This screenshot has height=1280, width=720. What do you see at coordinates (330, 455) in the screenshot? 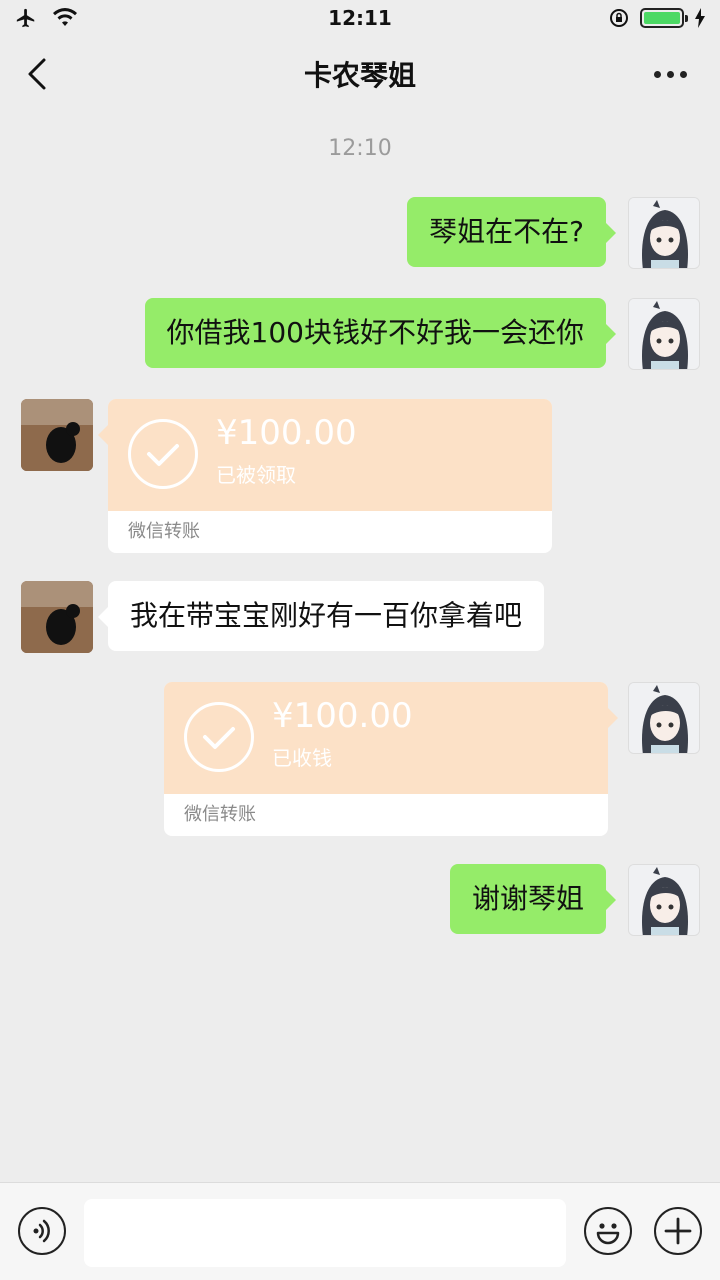
I see `transfer-card-top: ¥100.00 已被领取` at bounding box center [330, 455].